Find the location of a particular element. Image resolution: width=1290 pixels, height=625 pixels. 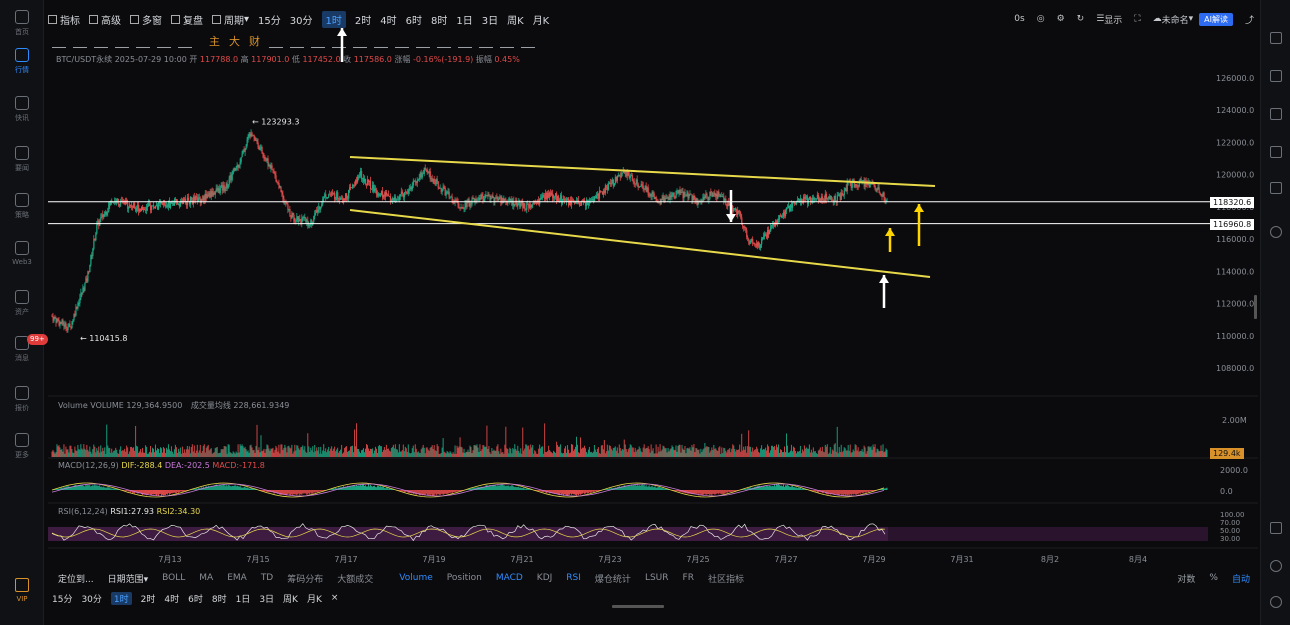

bottom-period-6: 8时 is located at coordinates (219, 598).